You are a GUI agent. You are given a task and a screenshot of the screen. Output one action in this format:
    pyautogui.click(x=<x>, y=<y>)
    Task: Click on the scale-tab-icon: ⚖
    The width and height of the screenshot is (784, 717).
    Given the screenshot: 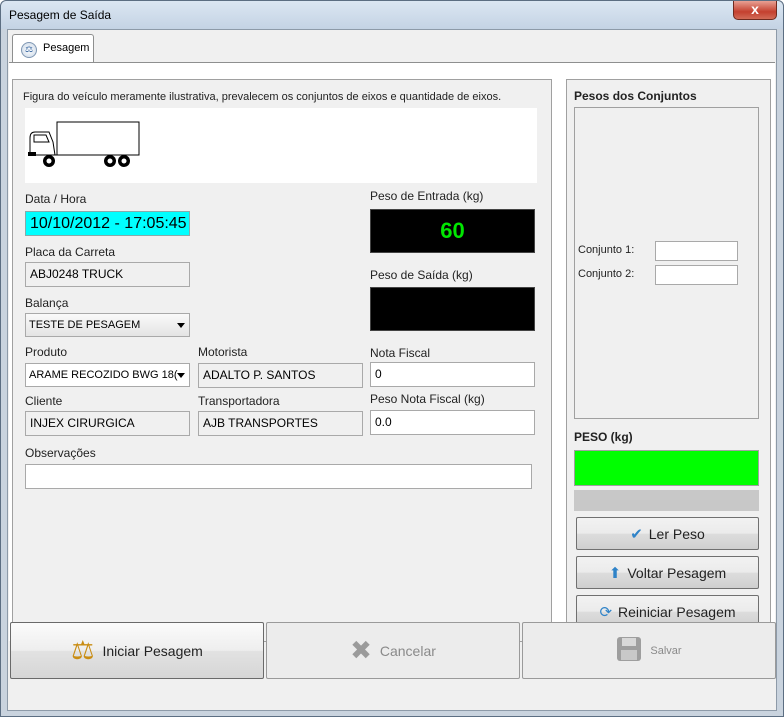 What is the action you would take?
    pyautogui.click(x=29, y=50)
    